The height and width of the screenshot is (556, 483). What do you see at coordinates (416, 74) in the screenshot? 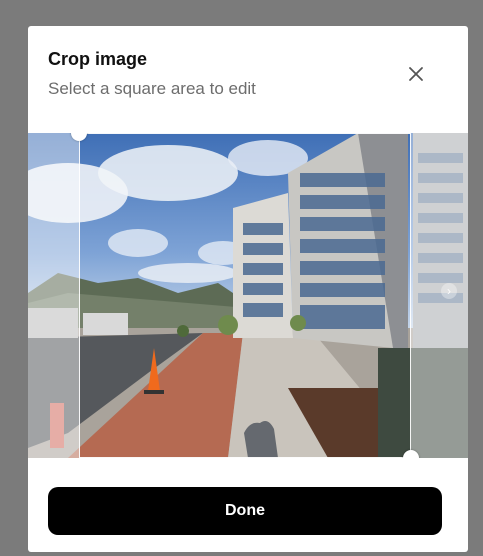
I see `close-icon` at bounding box center [416, 74].